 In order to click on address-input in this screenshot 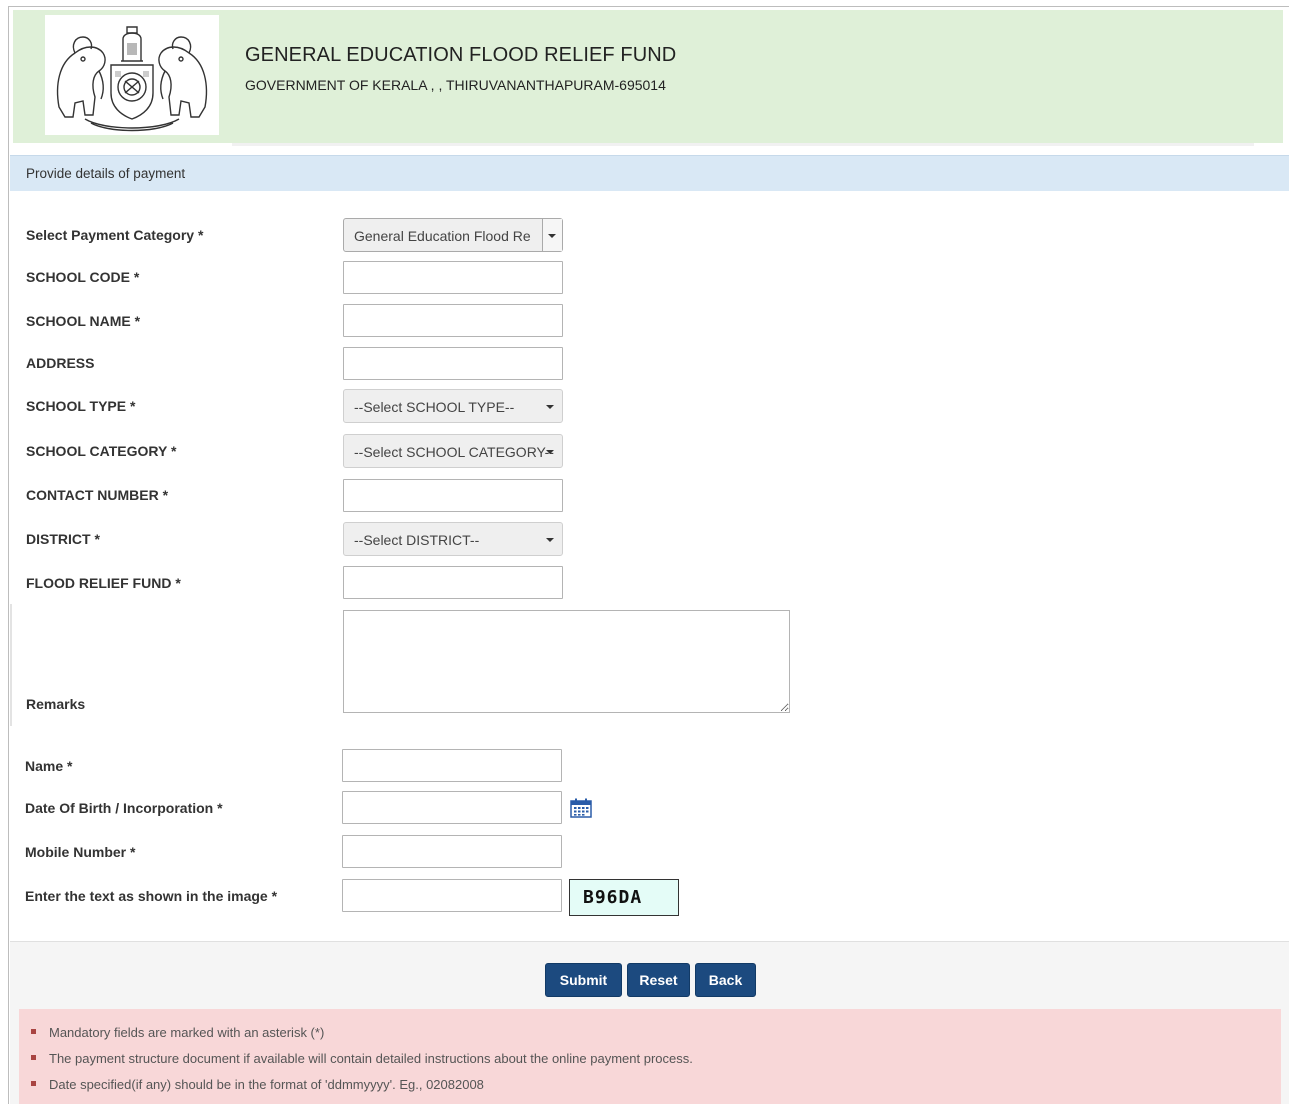, I will do `click(453, 363)`.